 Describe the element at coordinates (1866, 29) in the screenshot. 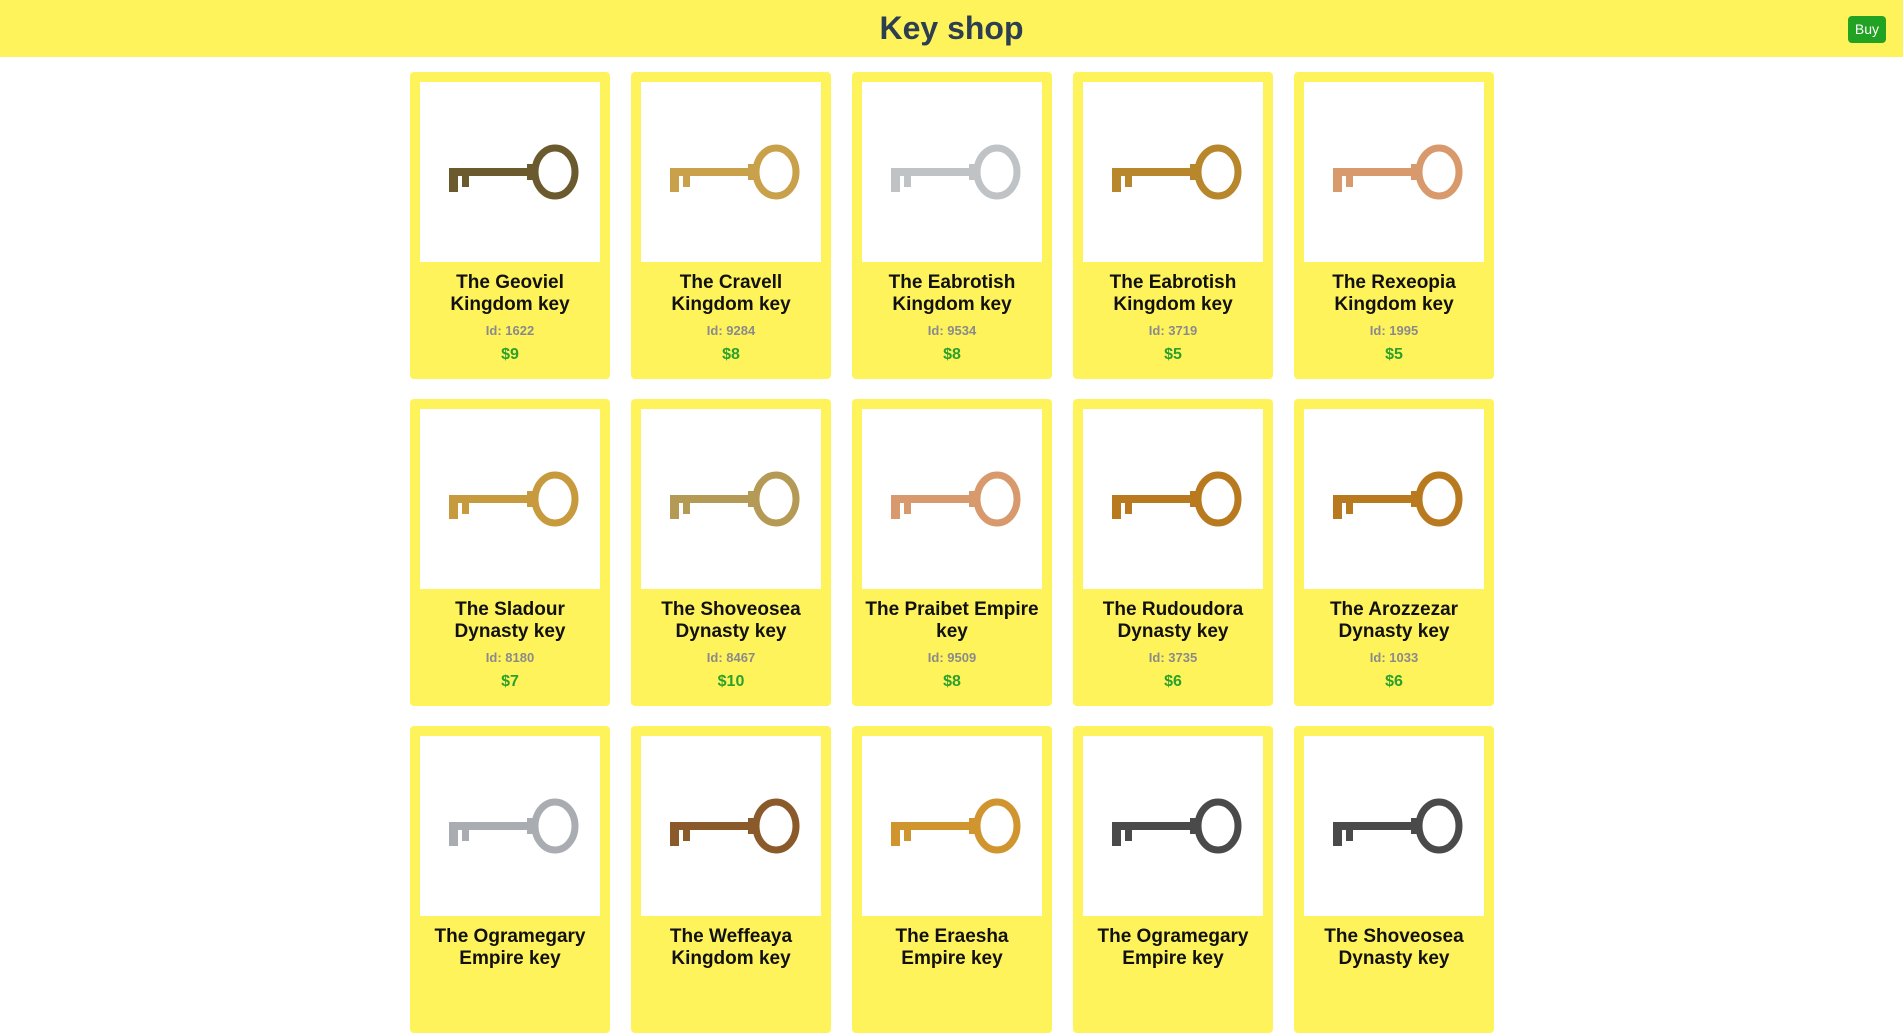

I see `buy-button: Buy` at that location.